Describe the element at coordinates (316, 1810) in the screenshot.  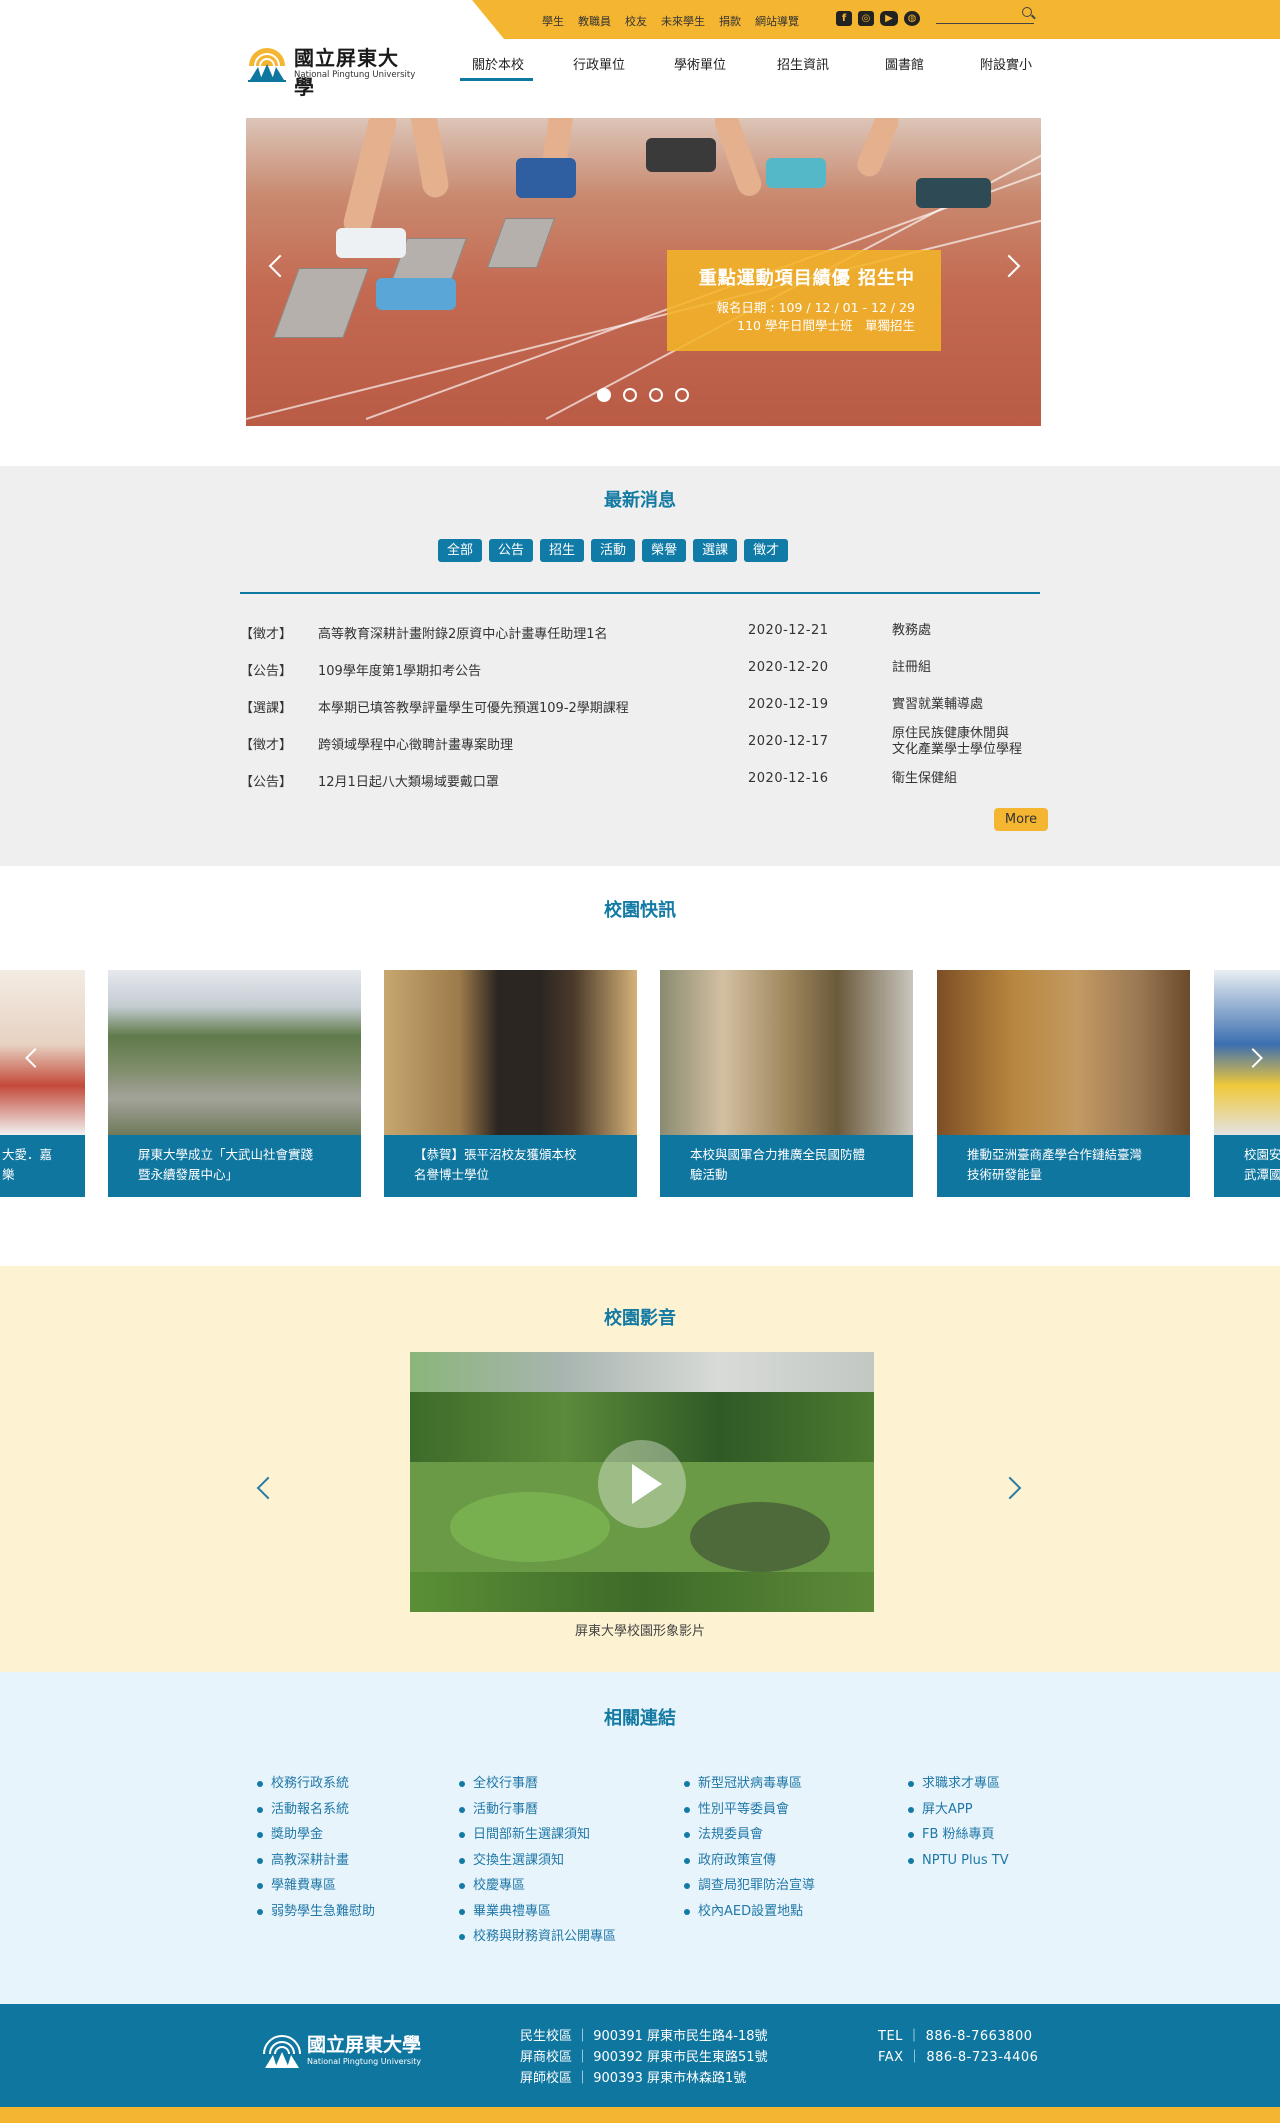
I see `link-item: 活動報名系統` at that location.